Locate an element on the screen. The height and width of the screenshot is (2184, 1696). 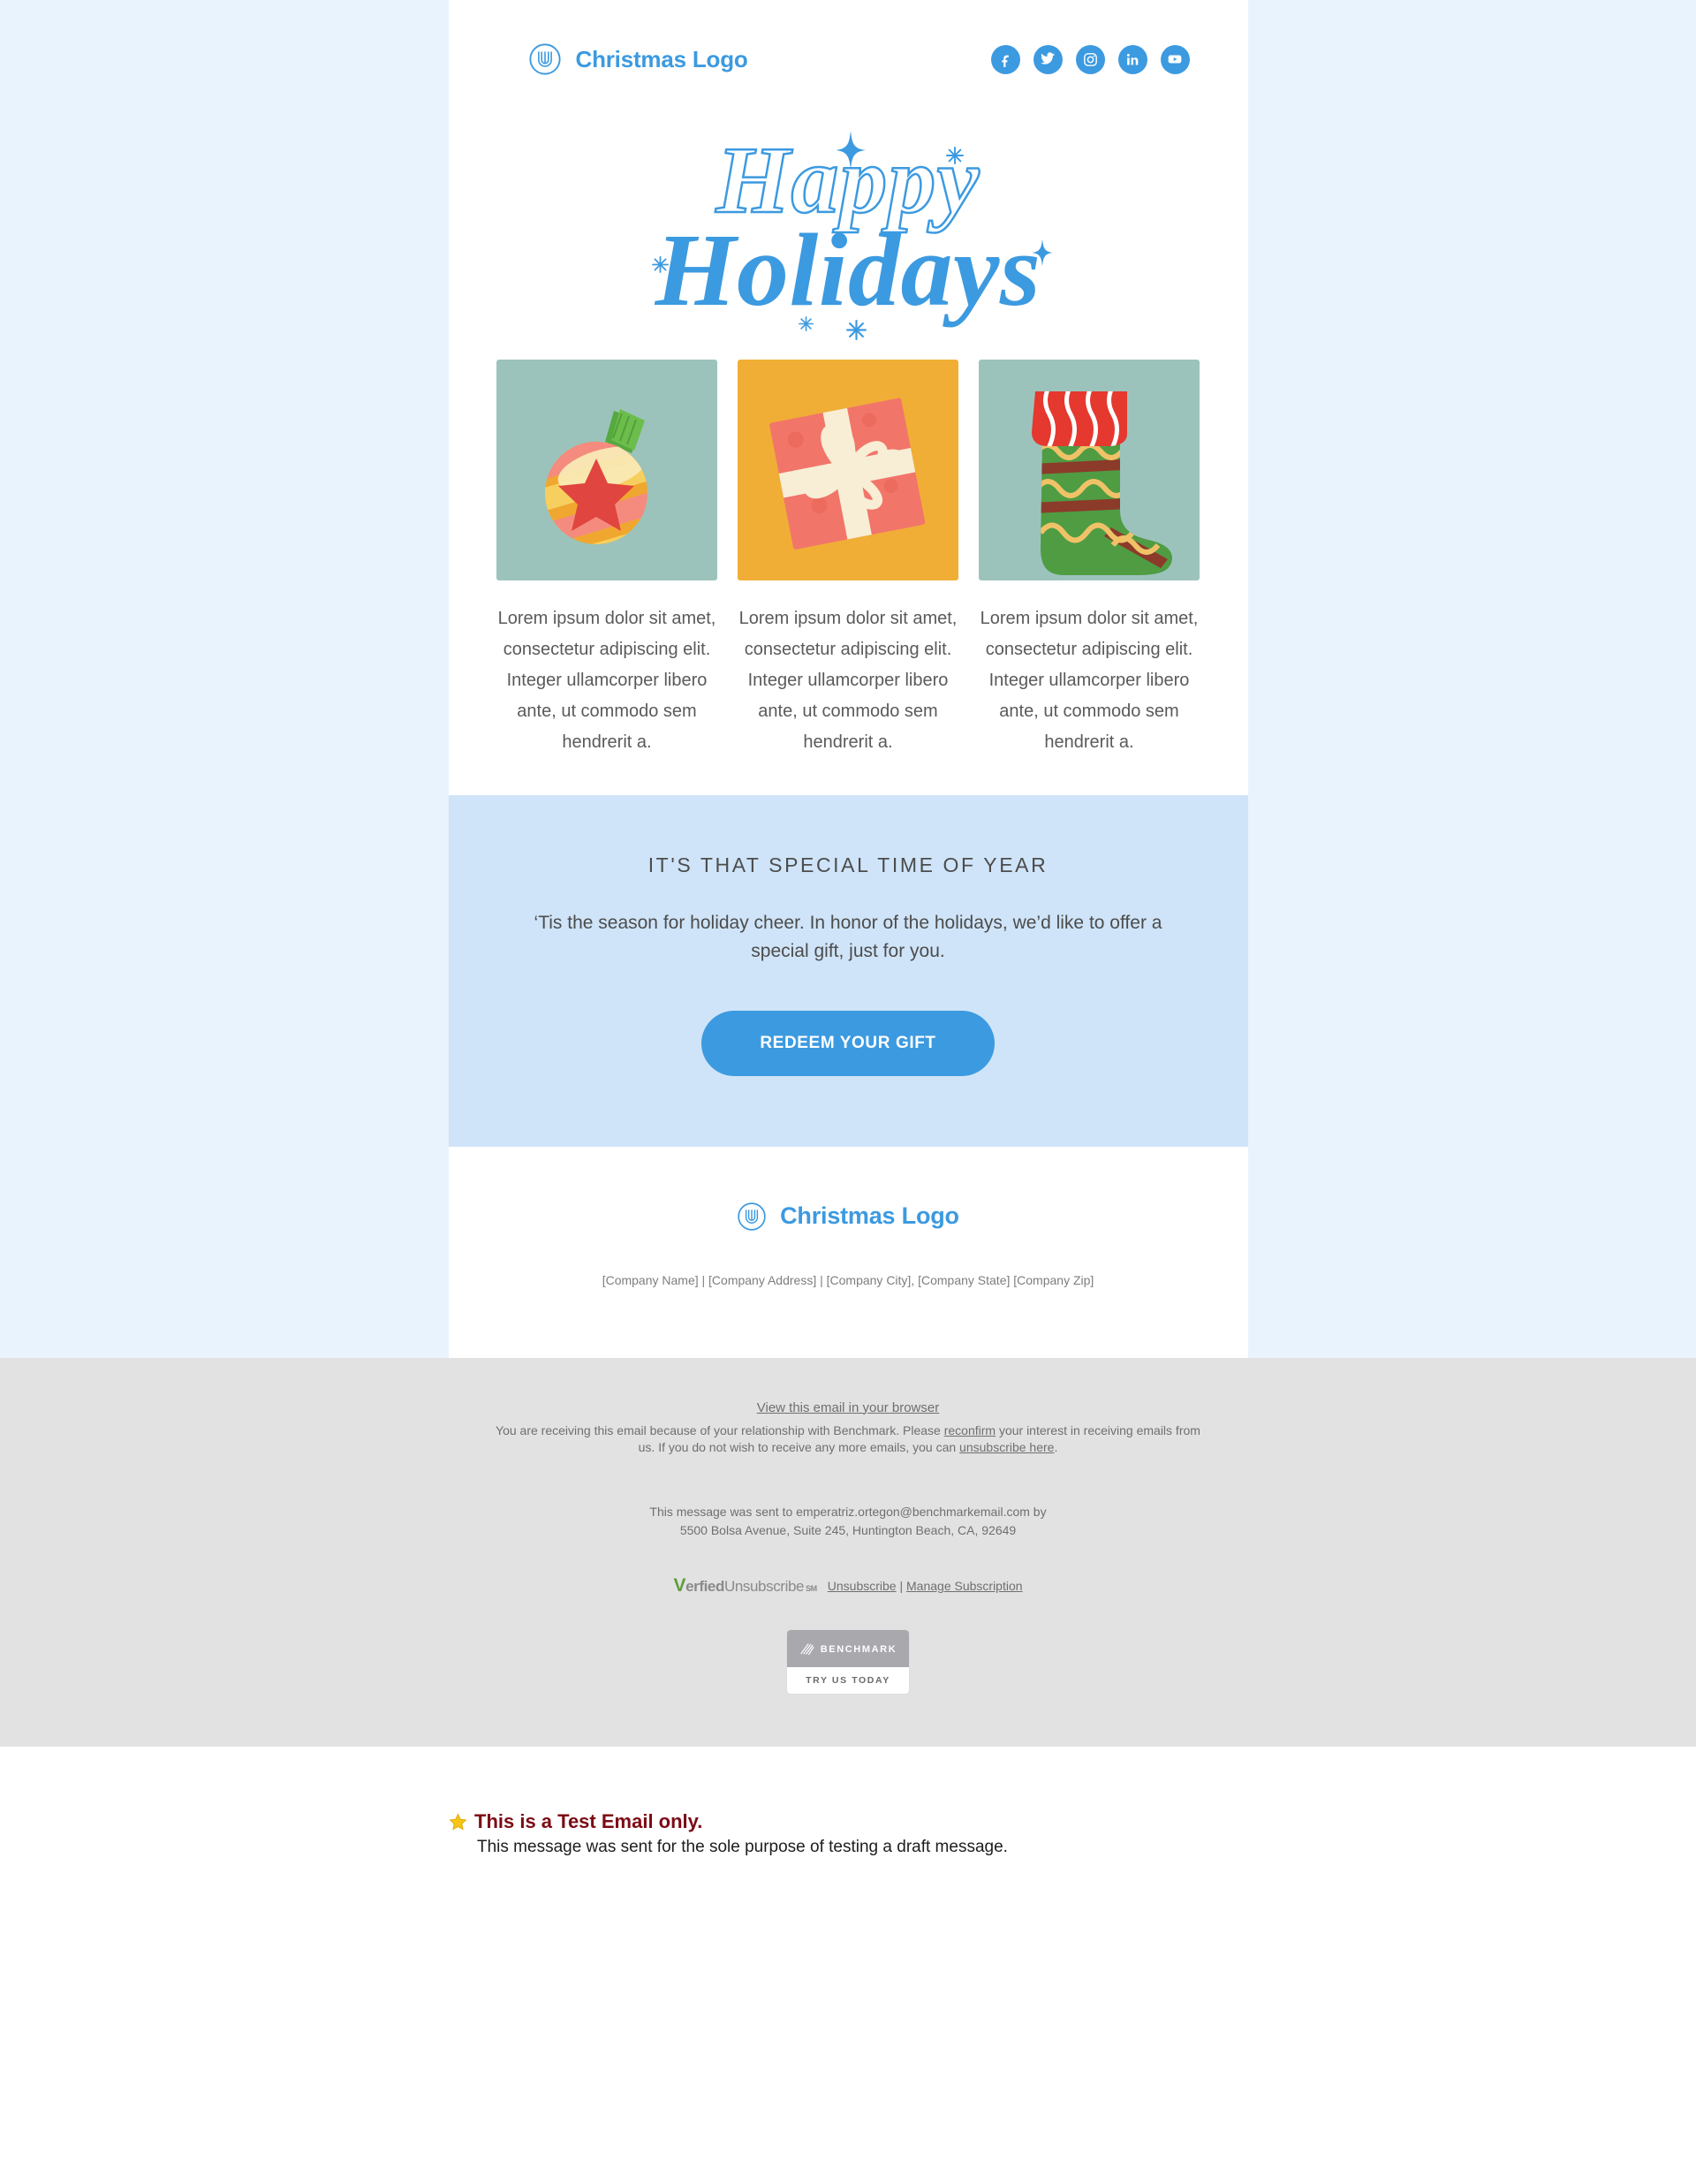
benchmark-badge-cta: TRY US TODAY is located at coordinates (848, 1681).